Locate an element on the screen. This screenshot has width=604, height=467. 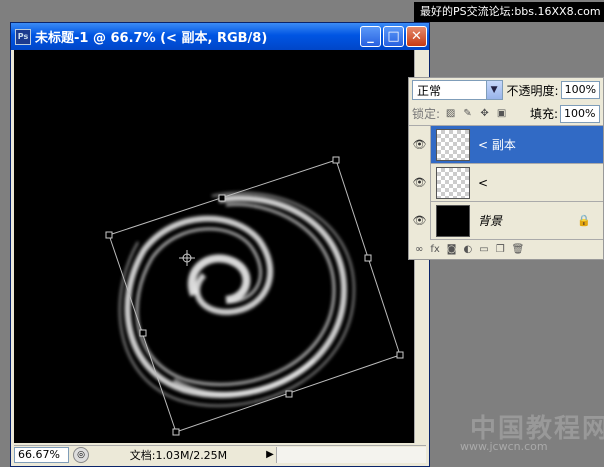
group-icon: ▭ is located at coordinates (483, 249).